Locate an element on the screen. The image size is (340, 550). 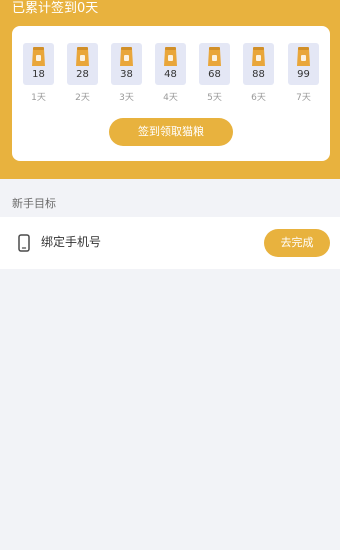
reward-value: 68 is located at coordinates (214, 74).